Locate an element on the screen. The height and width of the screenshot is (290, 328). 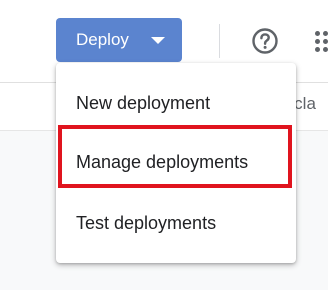
help-icon is located at coordinates (265, 41).